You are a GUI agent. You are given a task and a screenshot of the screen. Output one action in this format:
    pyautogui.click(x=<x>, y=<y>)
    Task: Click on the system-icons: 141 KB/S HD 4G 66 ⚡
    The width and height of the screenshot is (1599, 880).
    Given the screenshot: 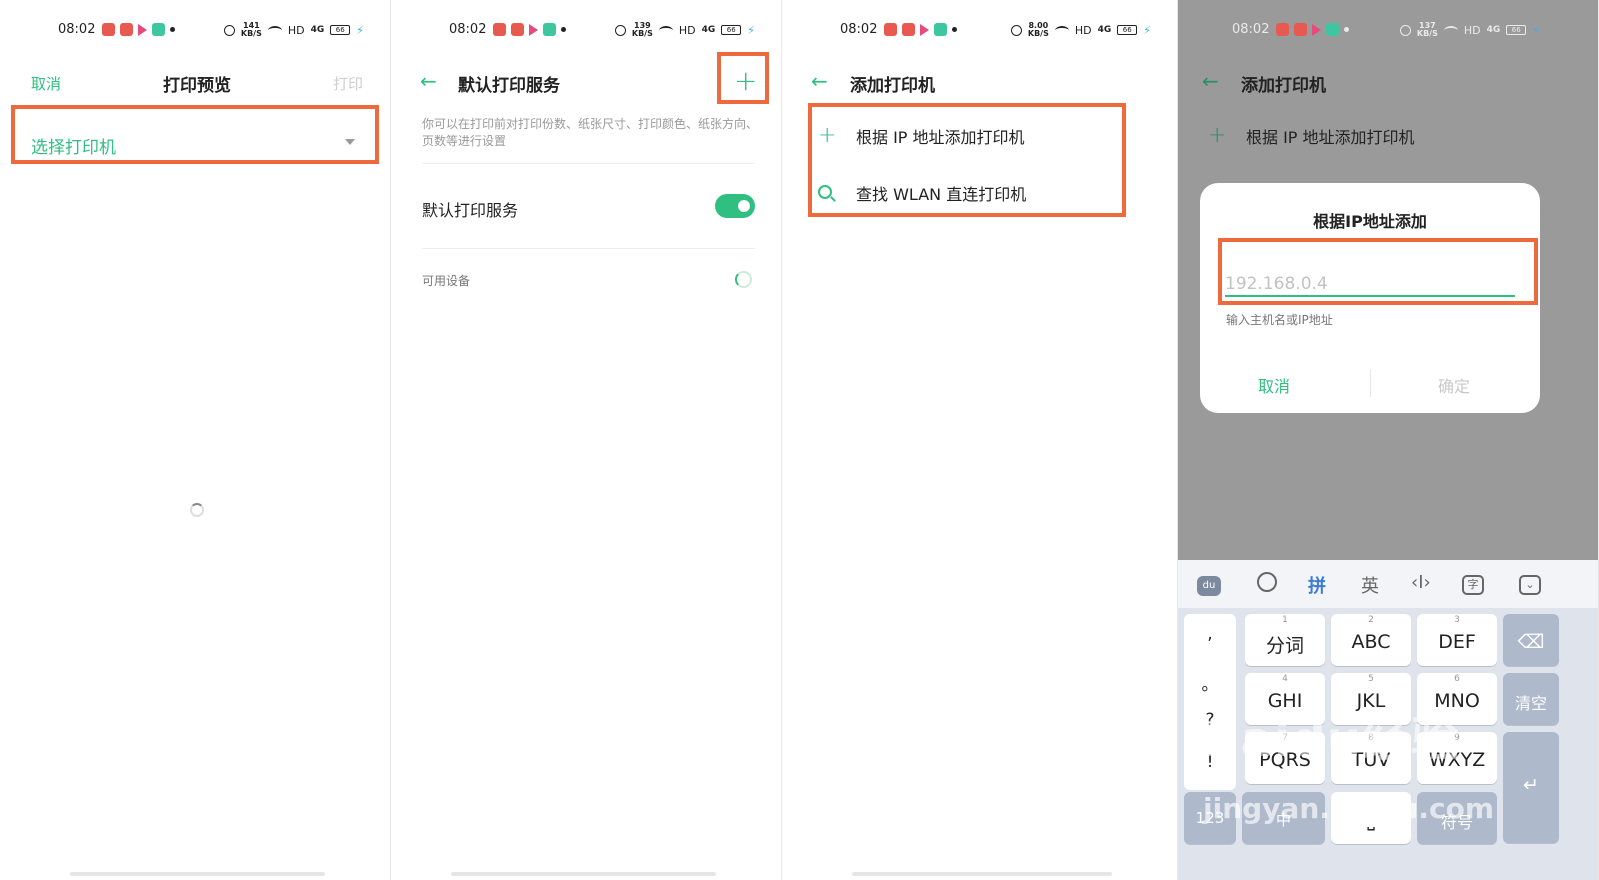 What is the action you would take?
    pyautogui.click(x=293, y=29)
    